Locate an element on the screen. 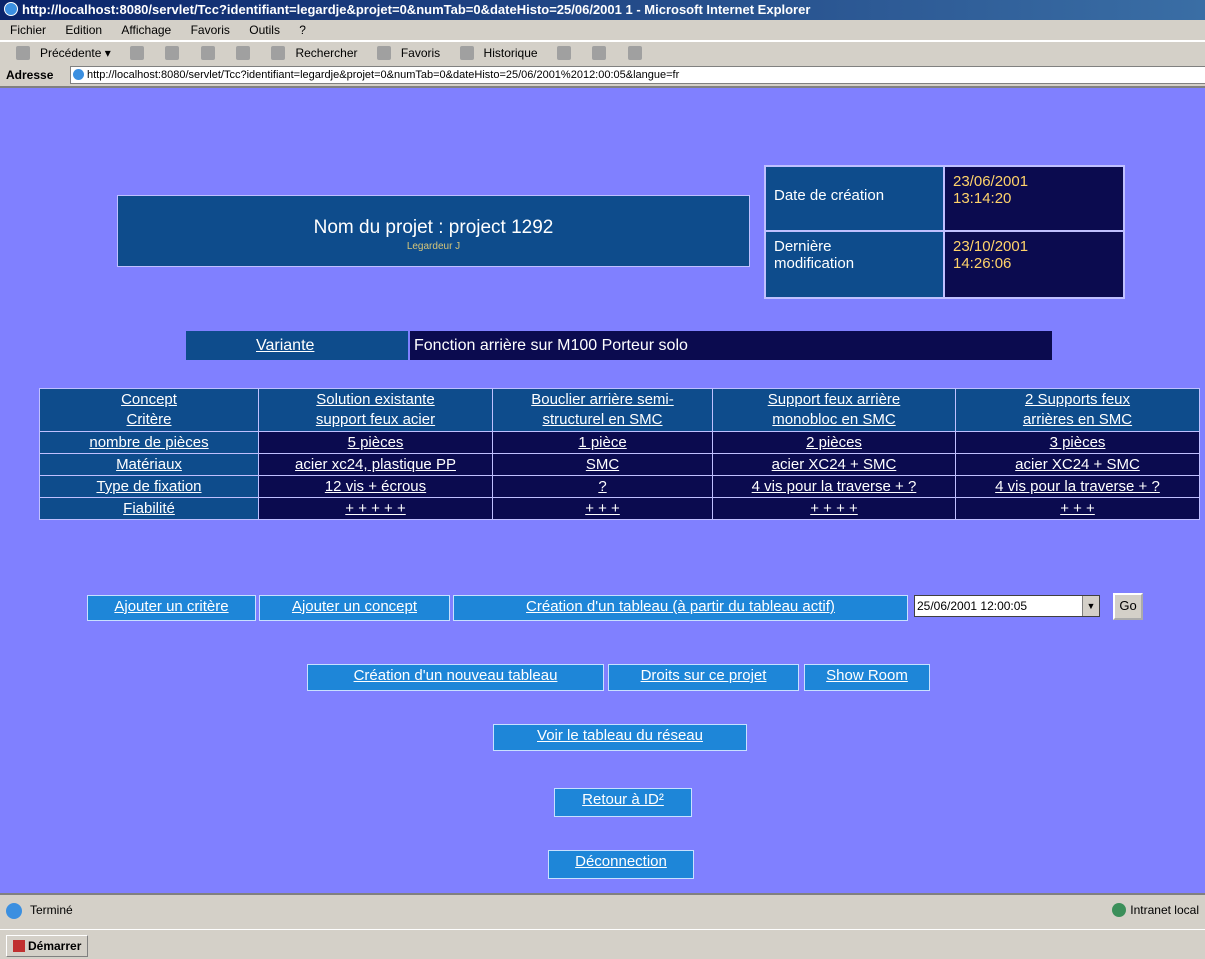 The image size is (1205, 959). value-cell: ? is located at coordinates (602, 486).